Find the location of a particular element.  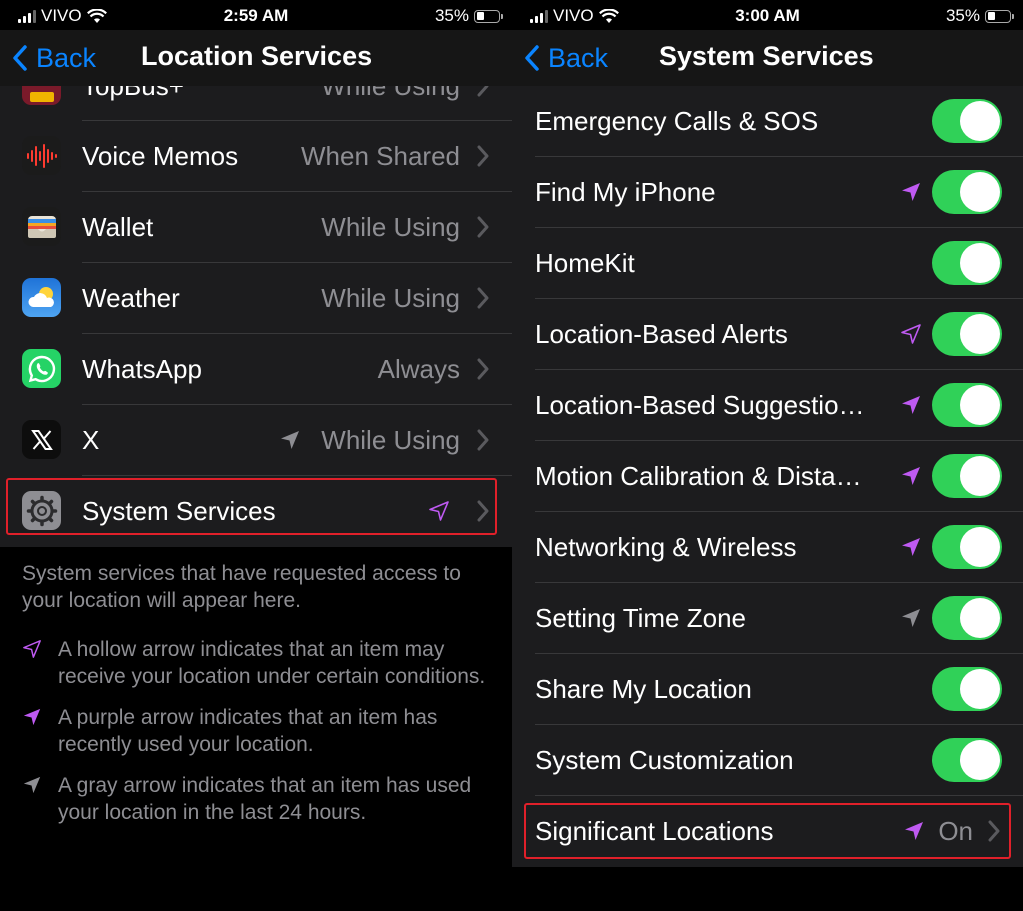

emergency-sos-toggle is located at coordinates (967, 121).